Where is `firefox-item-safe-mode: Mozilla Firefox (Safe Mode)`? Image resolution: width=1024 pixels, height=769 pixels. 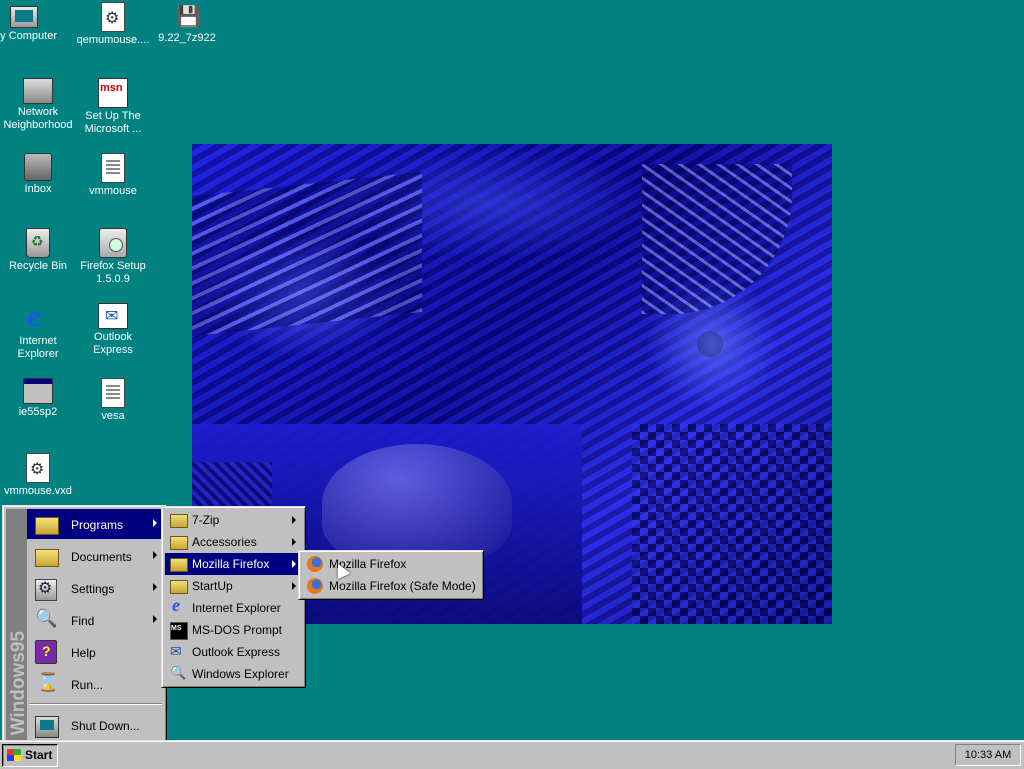 firefox-item-safe-mode: Mozilla Firefox (Safe Mode) is located at coordinates (391, 586).